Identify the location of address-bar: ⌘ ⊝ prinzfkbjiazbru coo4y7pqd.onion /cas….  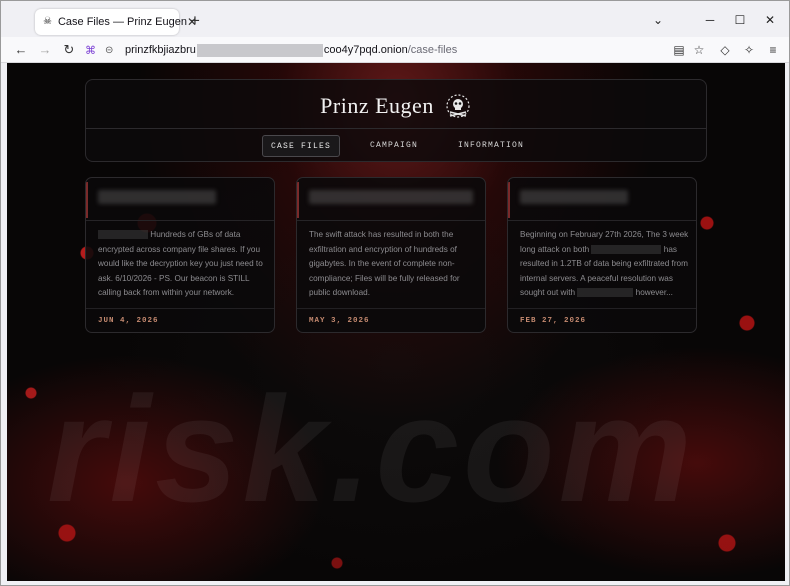
(375, 50).